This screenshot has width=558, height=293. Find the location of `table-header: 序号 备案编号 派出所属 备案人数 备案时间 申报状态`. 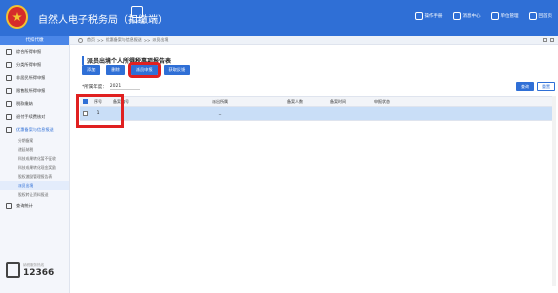

table-header: 序号 备案编号 派出所属 备案人数 备案时间 申报状态 is located at coordinates (317, 102).